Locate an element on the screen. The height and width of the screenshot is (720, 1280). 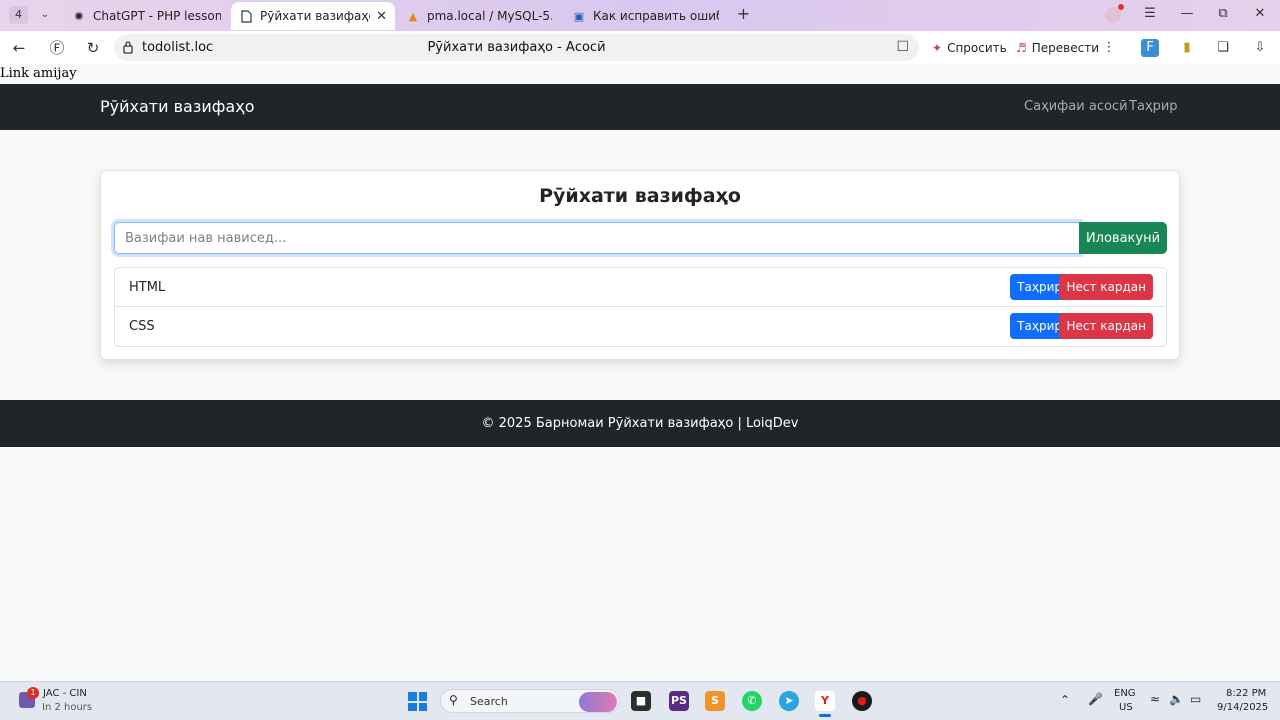
telegram-icon: ➤ is located at coordinates (789, 701).